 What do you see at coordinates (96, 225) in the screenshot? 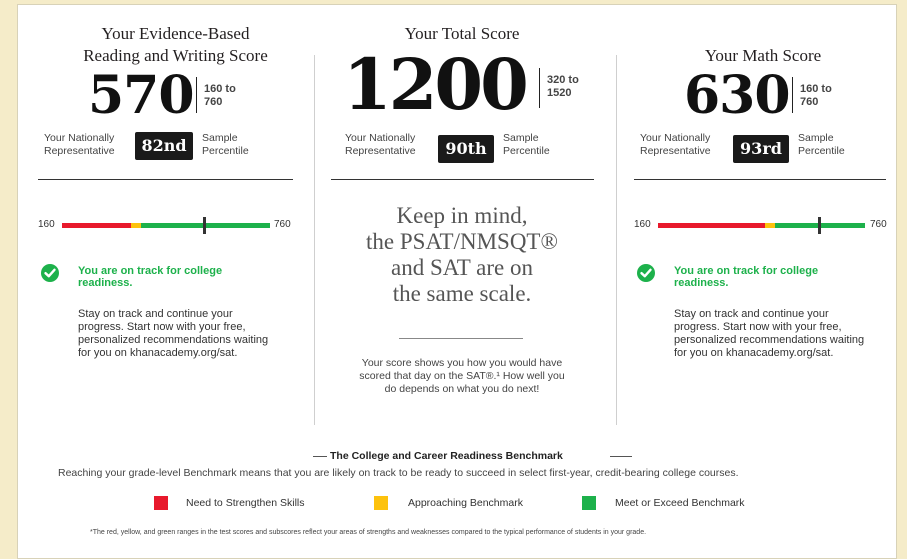
I see `rw-scale-red` at bounding box center [96, 225].